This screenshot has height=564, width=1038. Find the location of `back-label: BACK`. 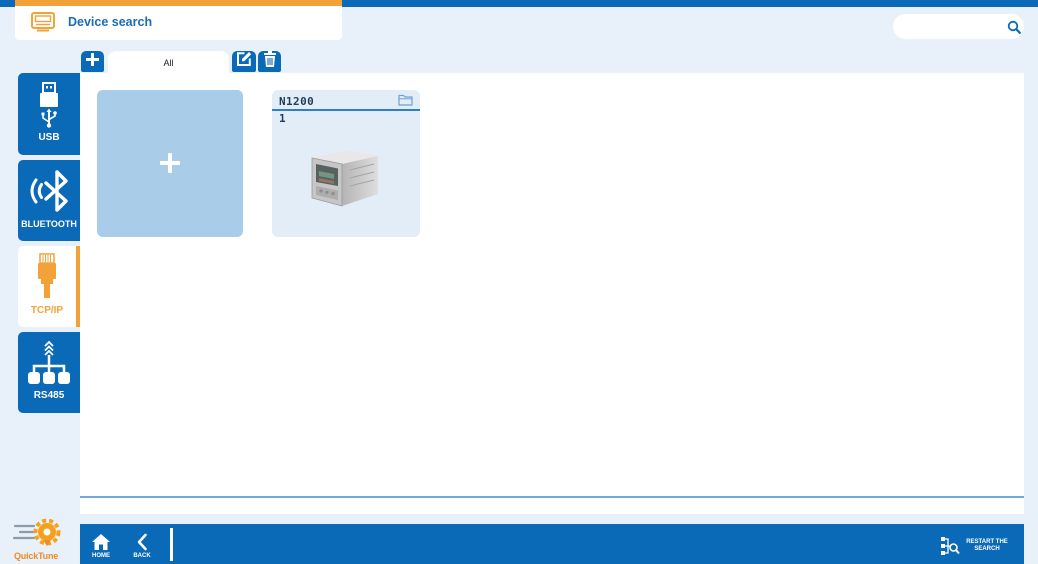

back-label: BACK is located at coordinates (142, 556).